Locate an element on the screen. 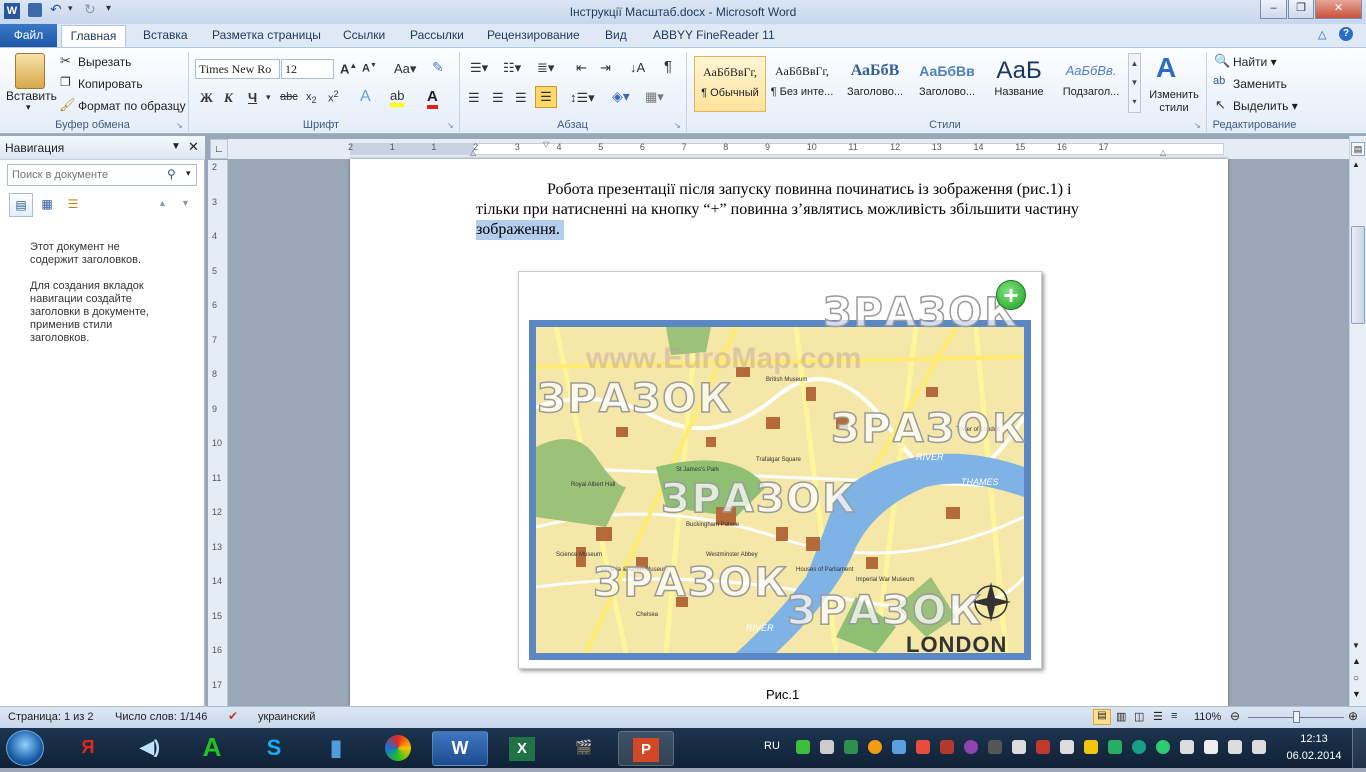  scroll-up-icon: ▲ is located at coordinates (1356, 164).